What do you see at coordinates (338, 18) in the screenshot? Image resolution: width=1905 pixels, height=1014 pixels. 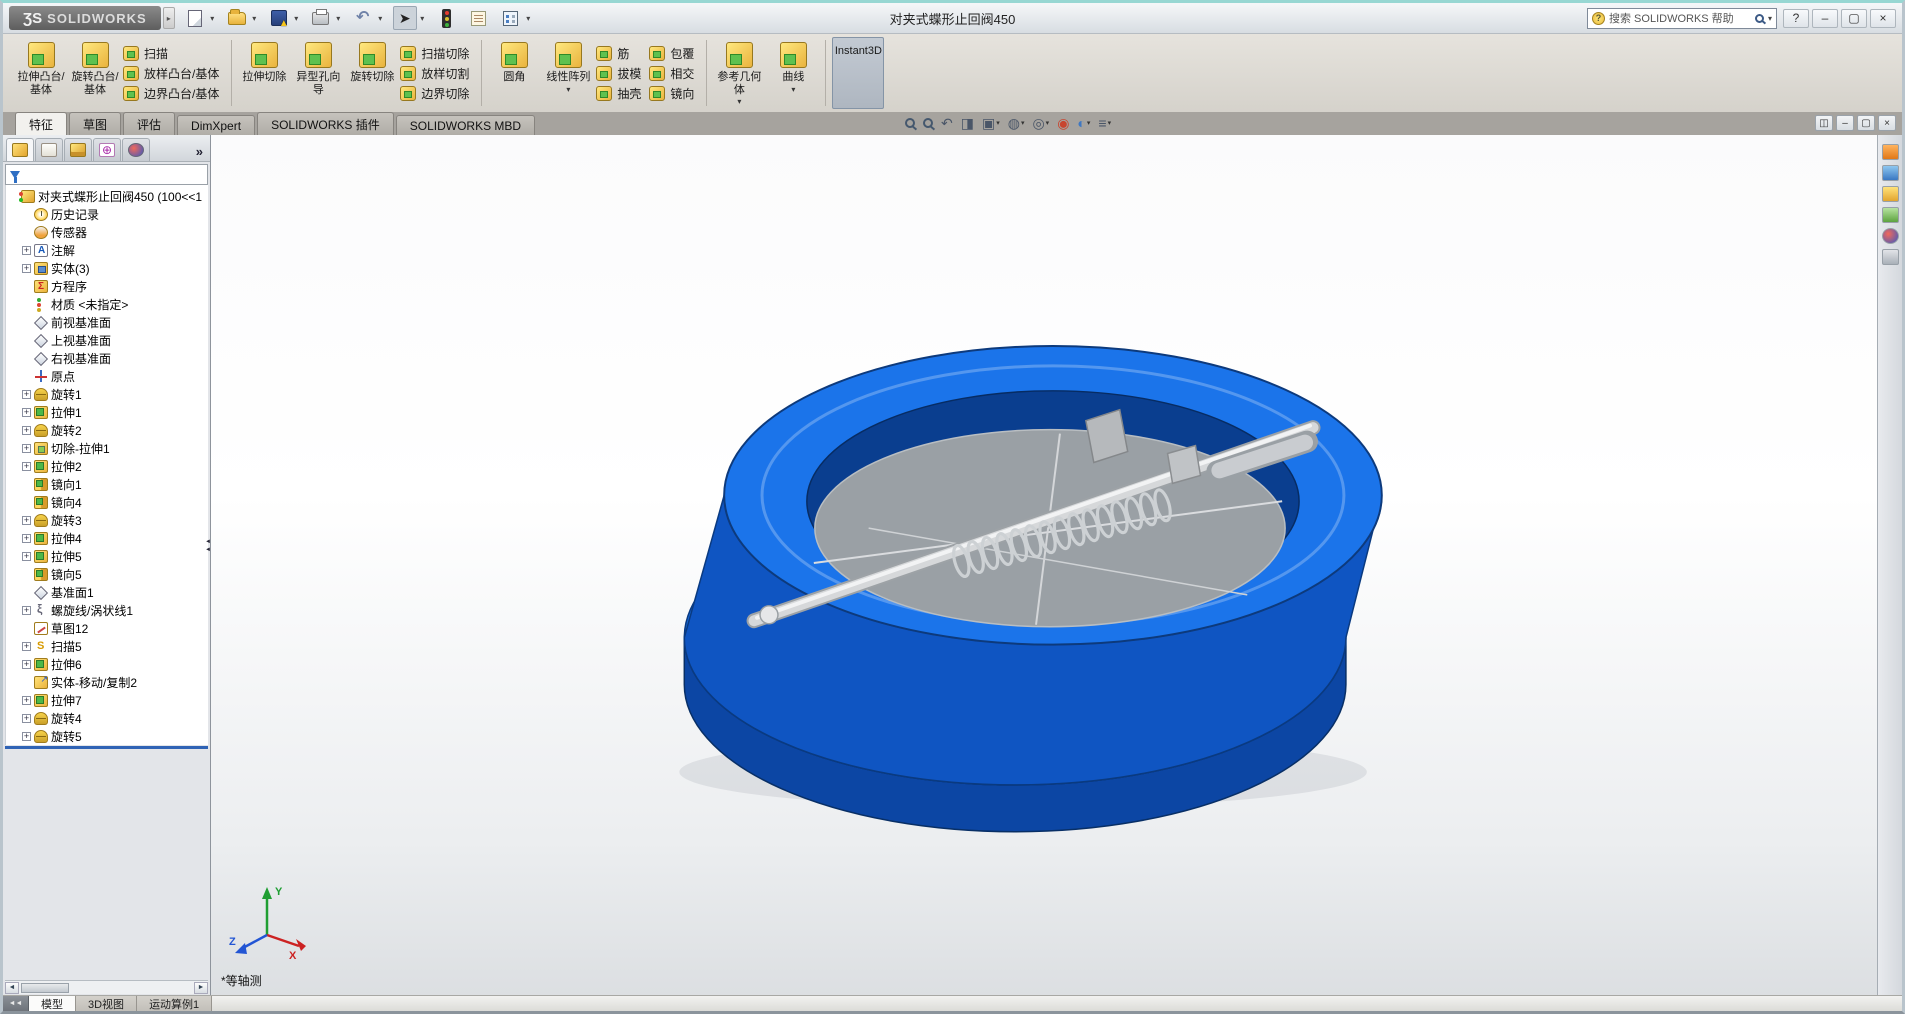 I see `print-dropdown: ▾` at bounding box center [338, 18].